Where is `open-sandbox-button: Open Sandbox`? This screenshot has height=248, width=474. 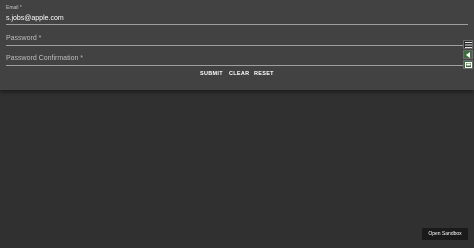
open-sandbox-button: Open Sandbox is located at coordinates (445, 234).